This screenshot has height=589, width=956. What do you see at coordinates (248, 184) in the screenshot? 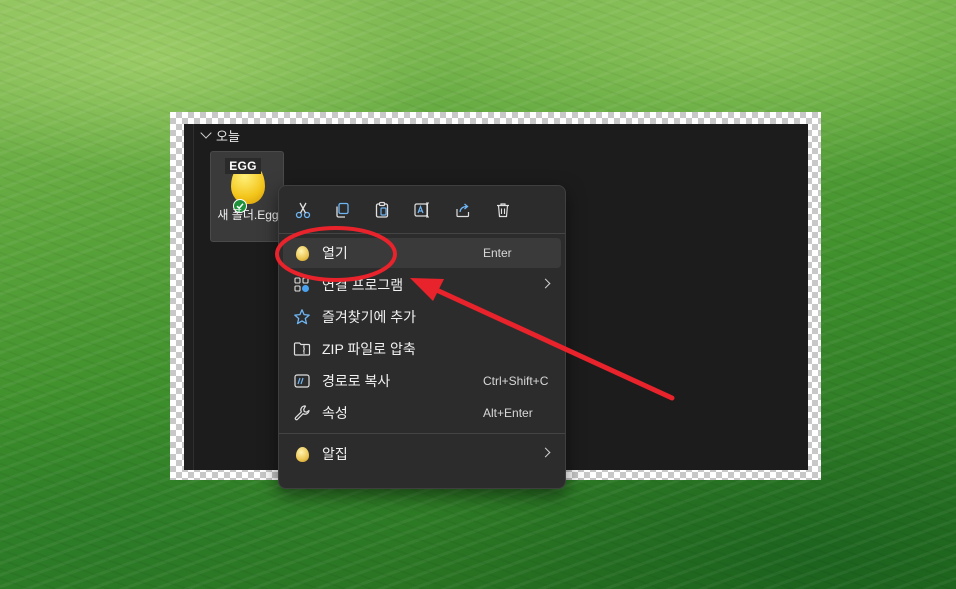
I see `egg-file-icon: EGG` at bounding box center [248, 184].